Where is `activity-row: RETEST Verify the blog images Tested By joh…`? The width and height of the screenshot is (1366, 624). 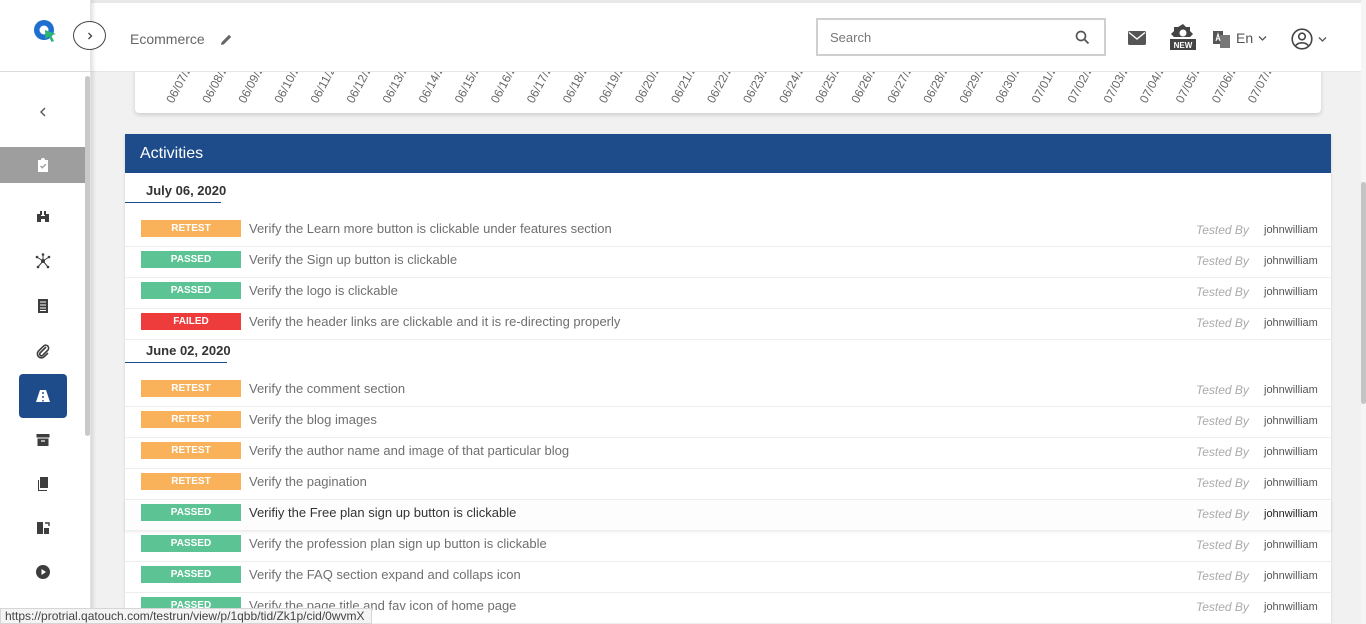 activity-row: RETEST Verify the blog images Tested By joh… is located at coordinates (728, 422).